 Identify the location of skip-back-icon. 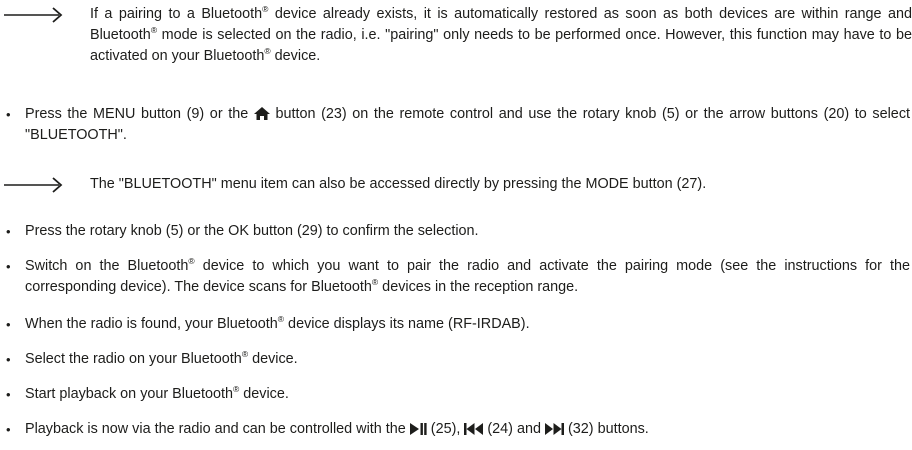
(474, 429).